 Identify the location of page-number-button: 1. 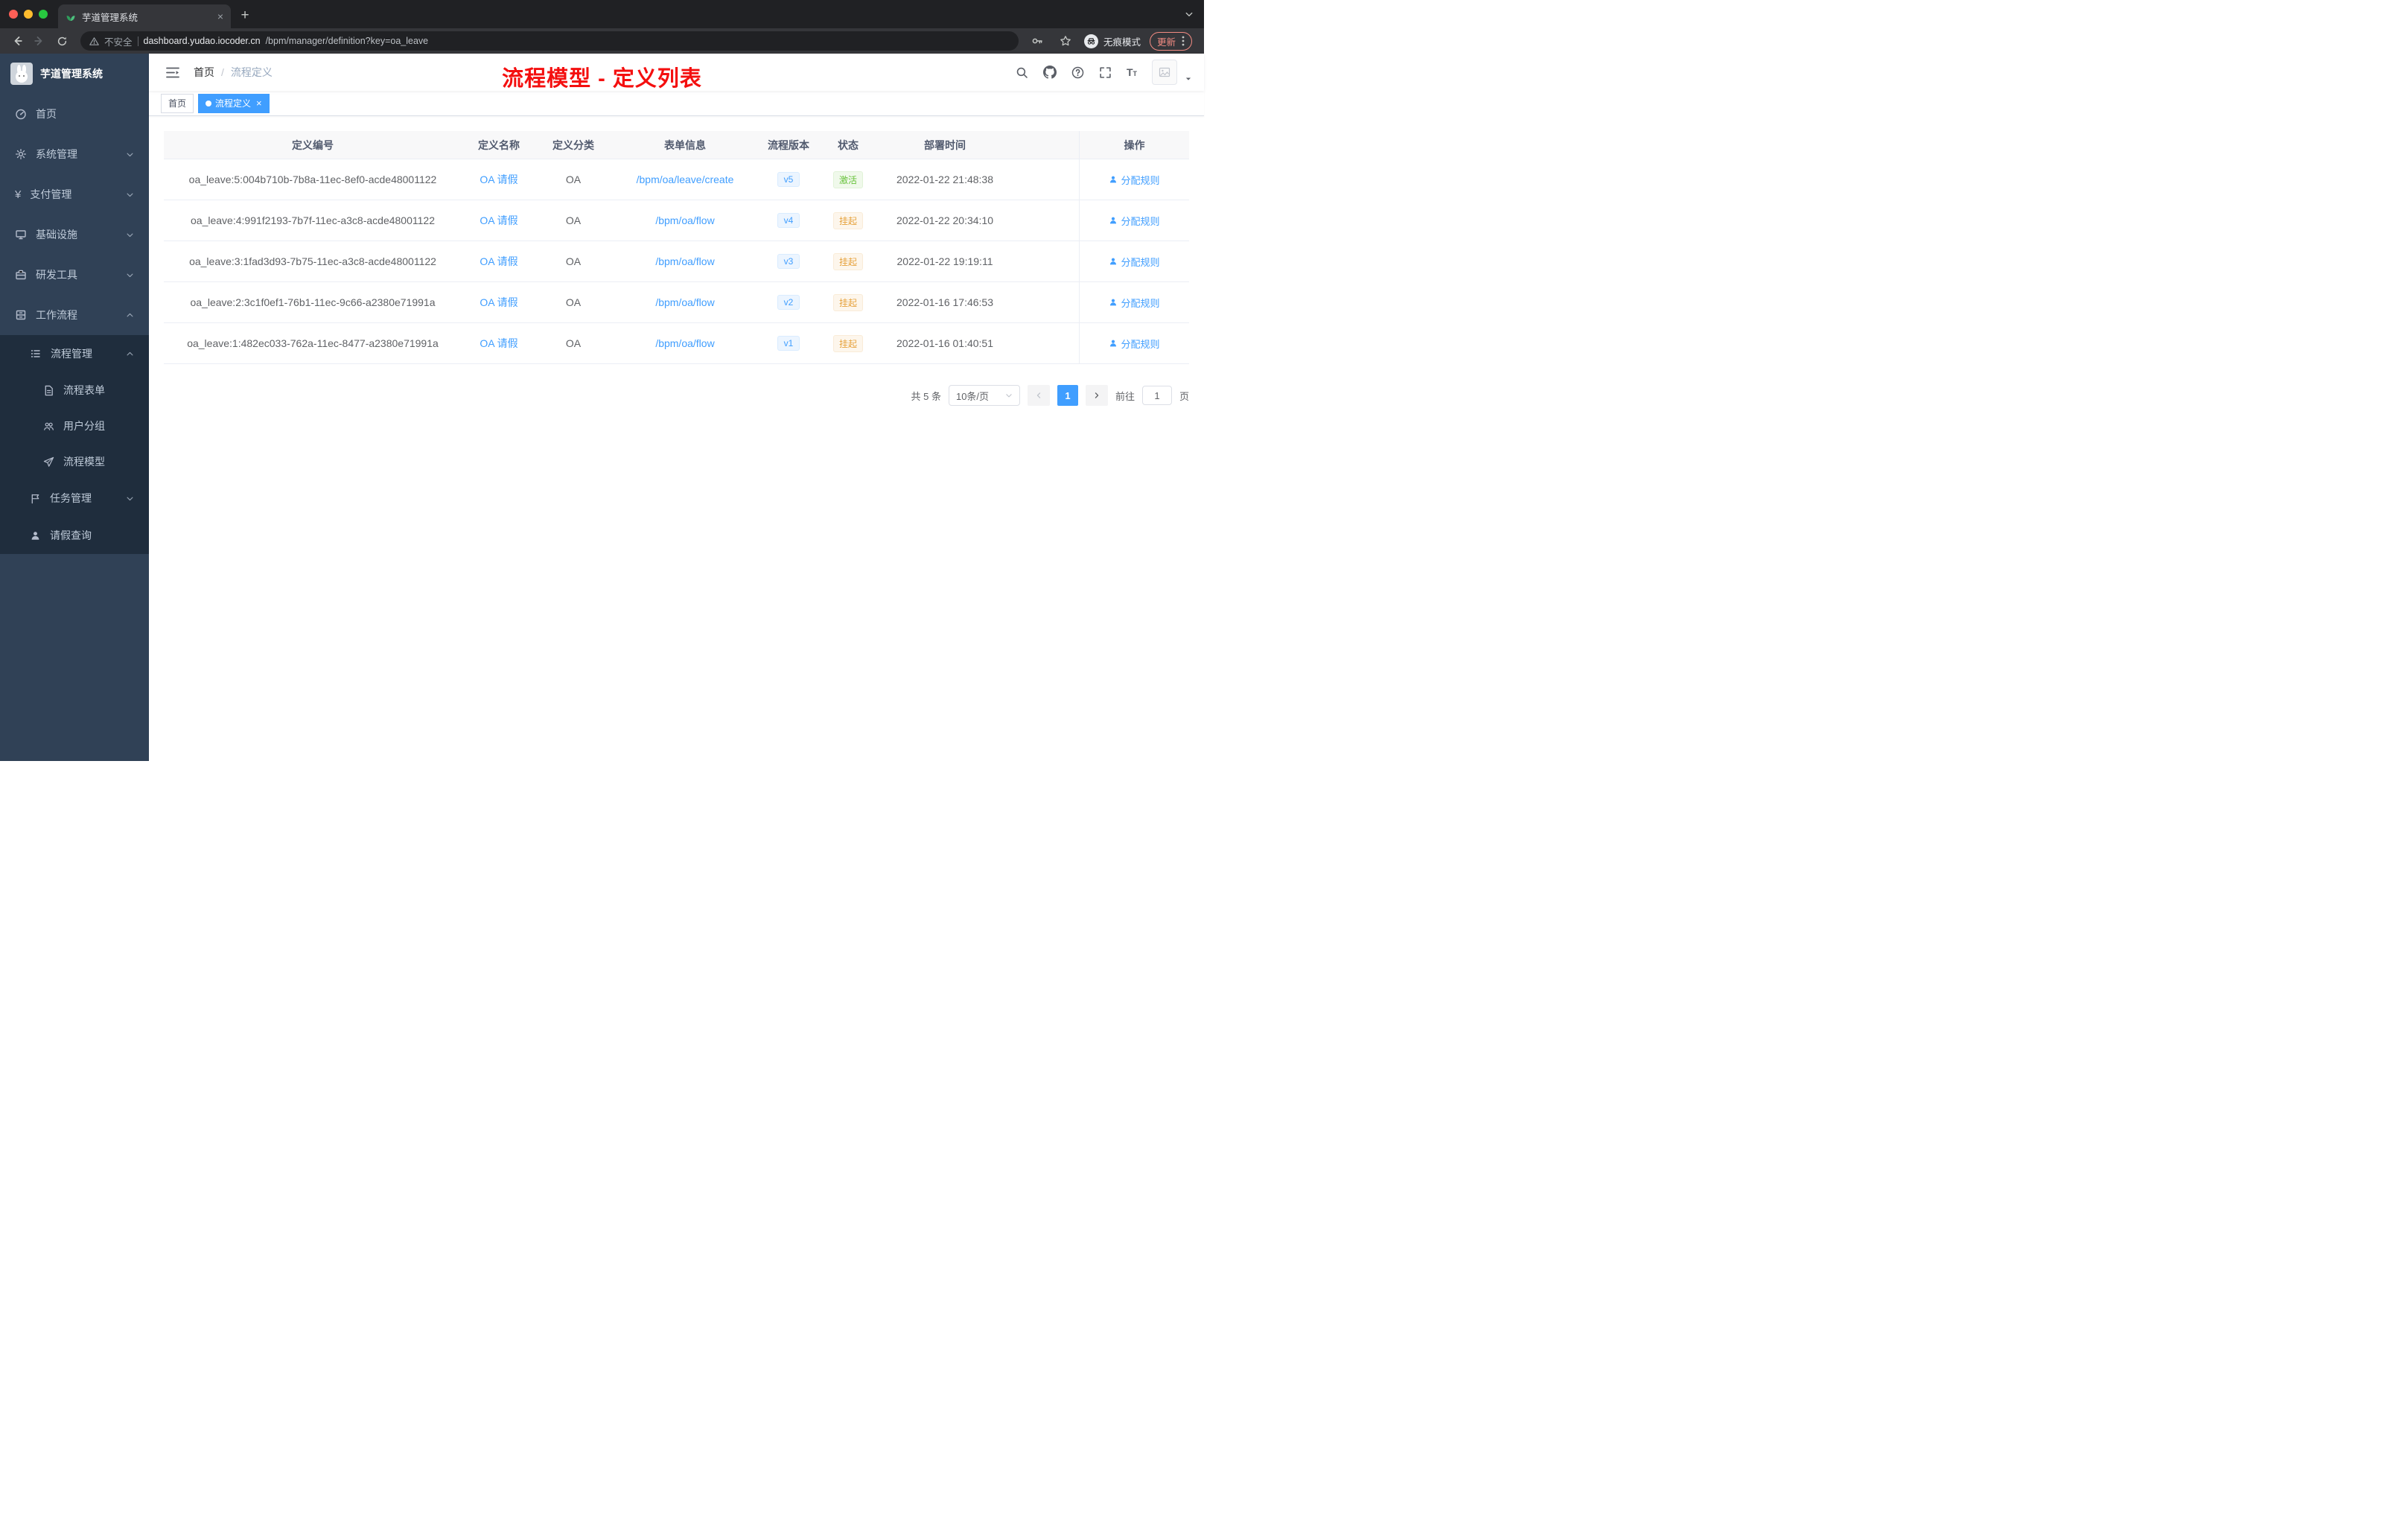
(1067, 395).